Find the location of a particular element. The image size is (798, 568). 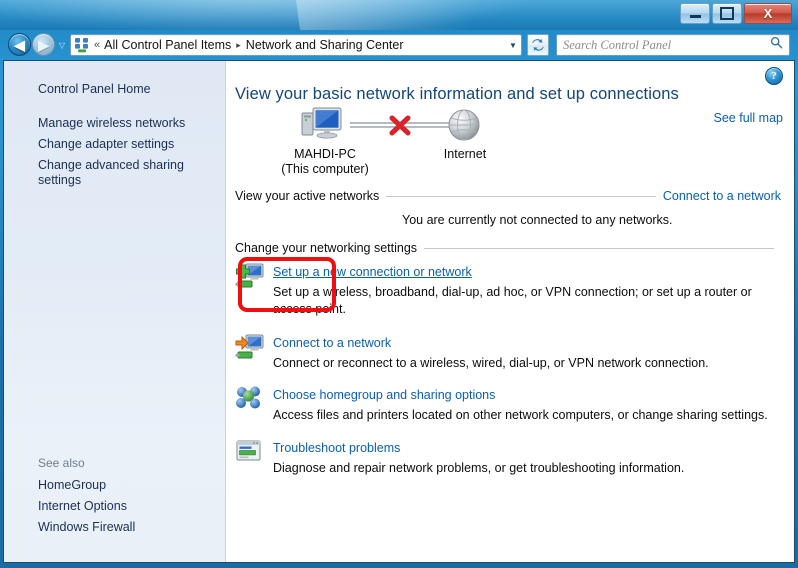

sidebar-item-control-panel-home: Control Panel Home is located at coordinates (114, 89).